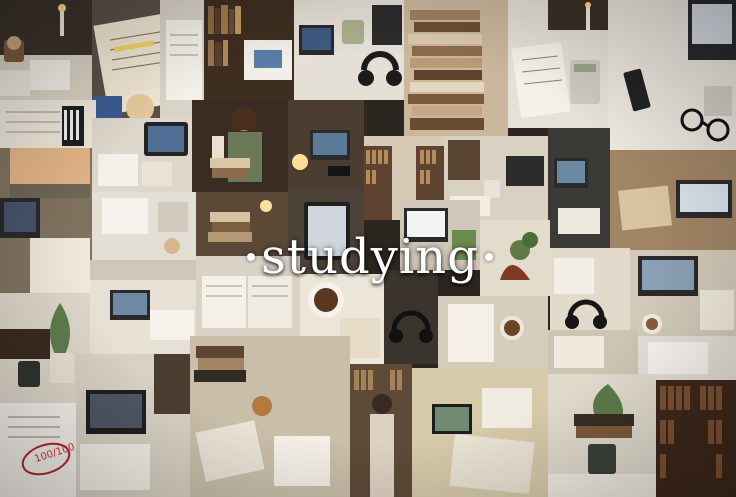 The width and height of the screenshot is (736, 497). Describe the element at coordinates (145, 307) in the screenshot. I see `photo-tile-bed-laptop` at that location.